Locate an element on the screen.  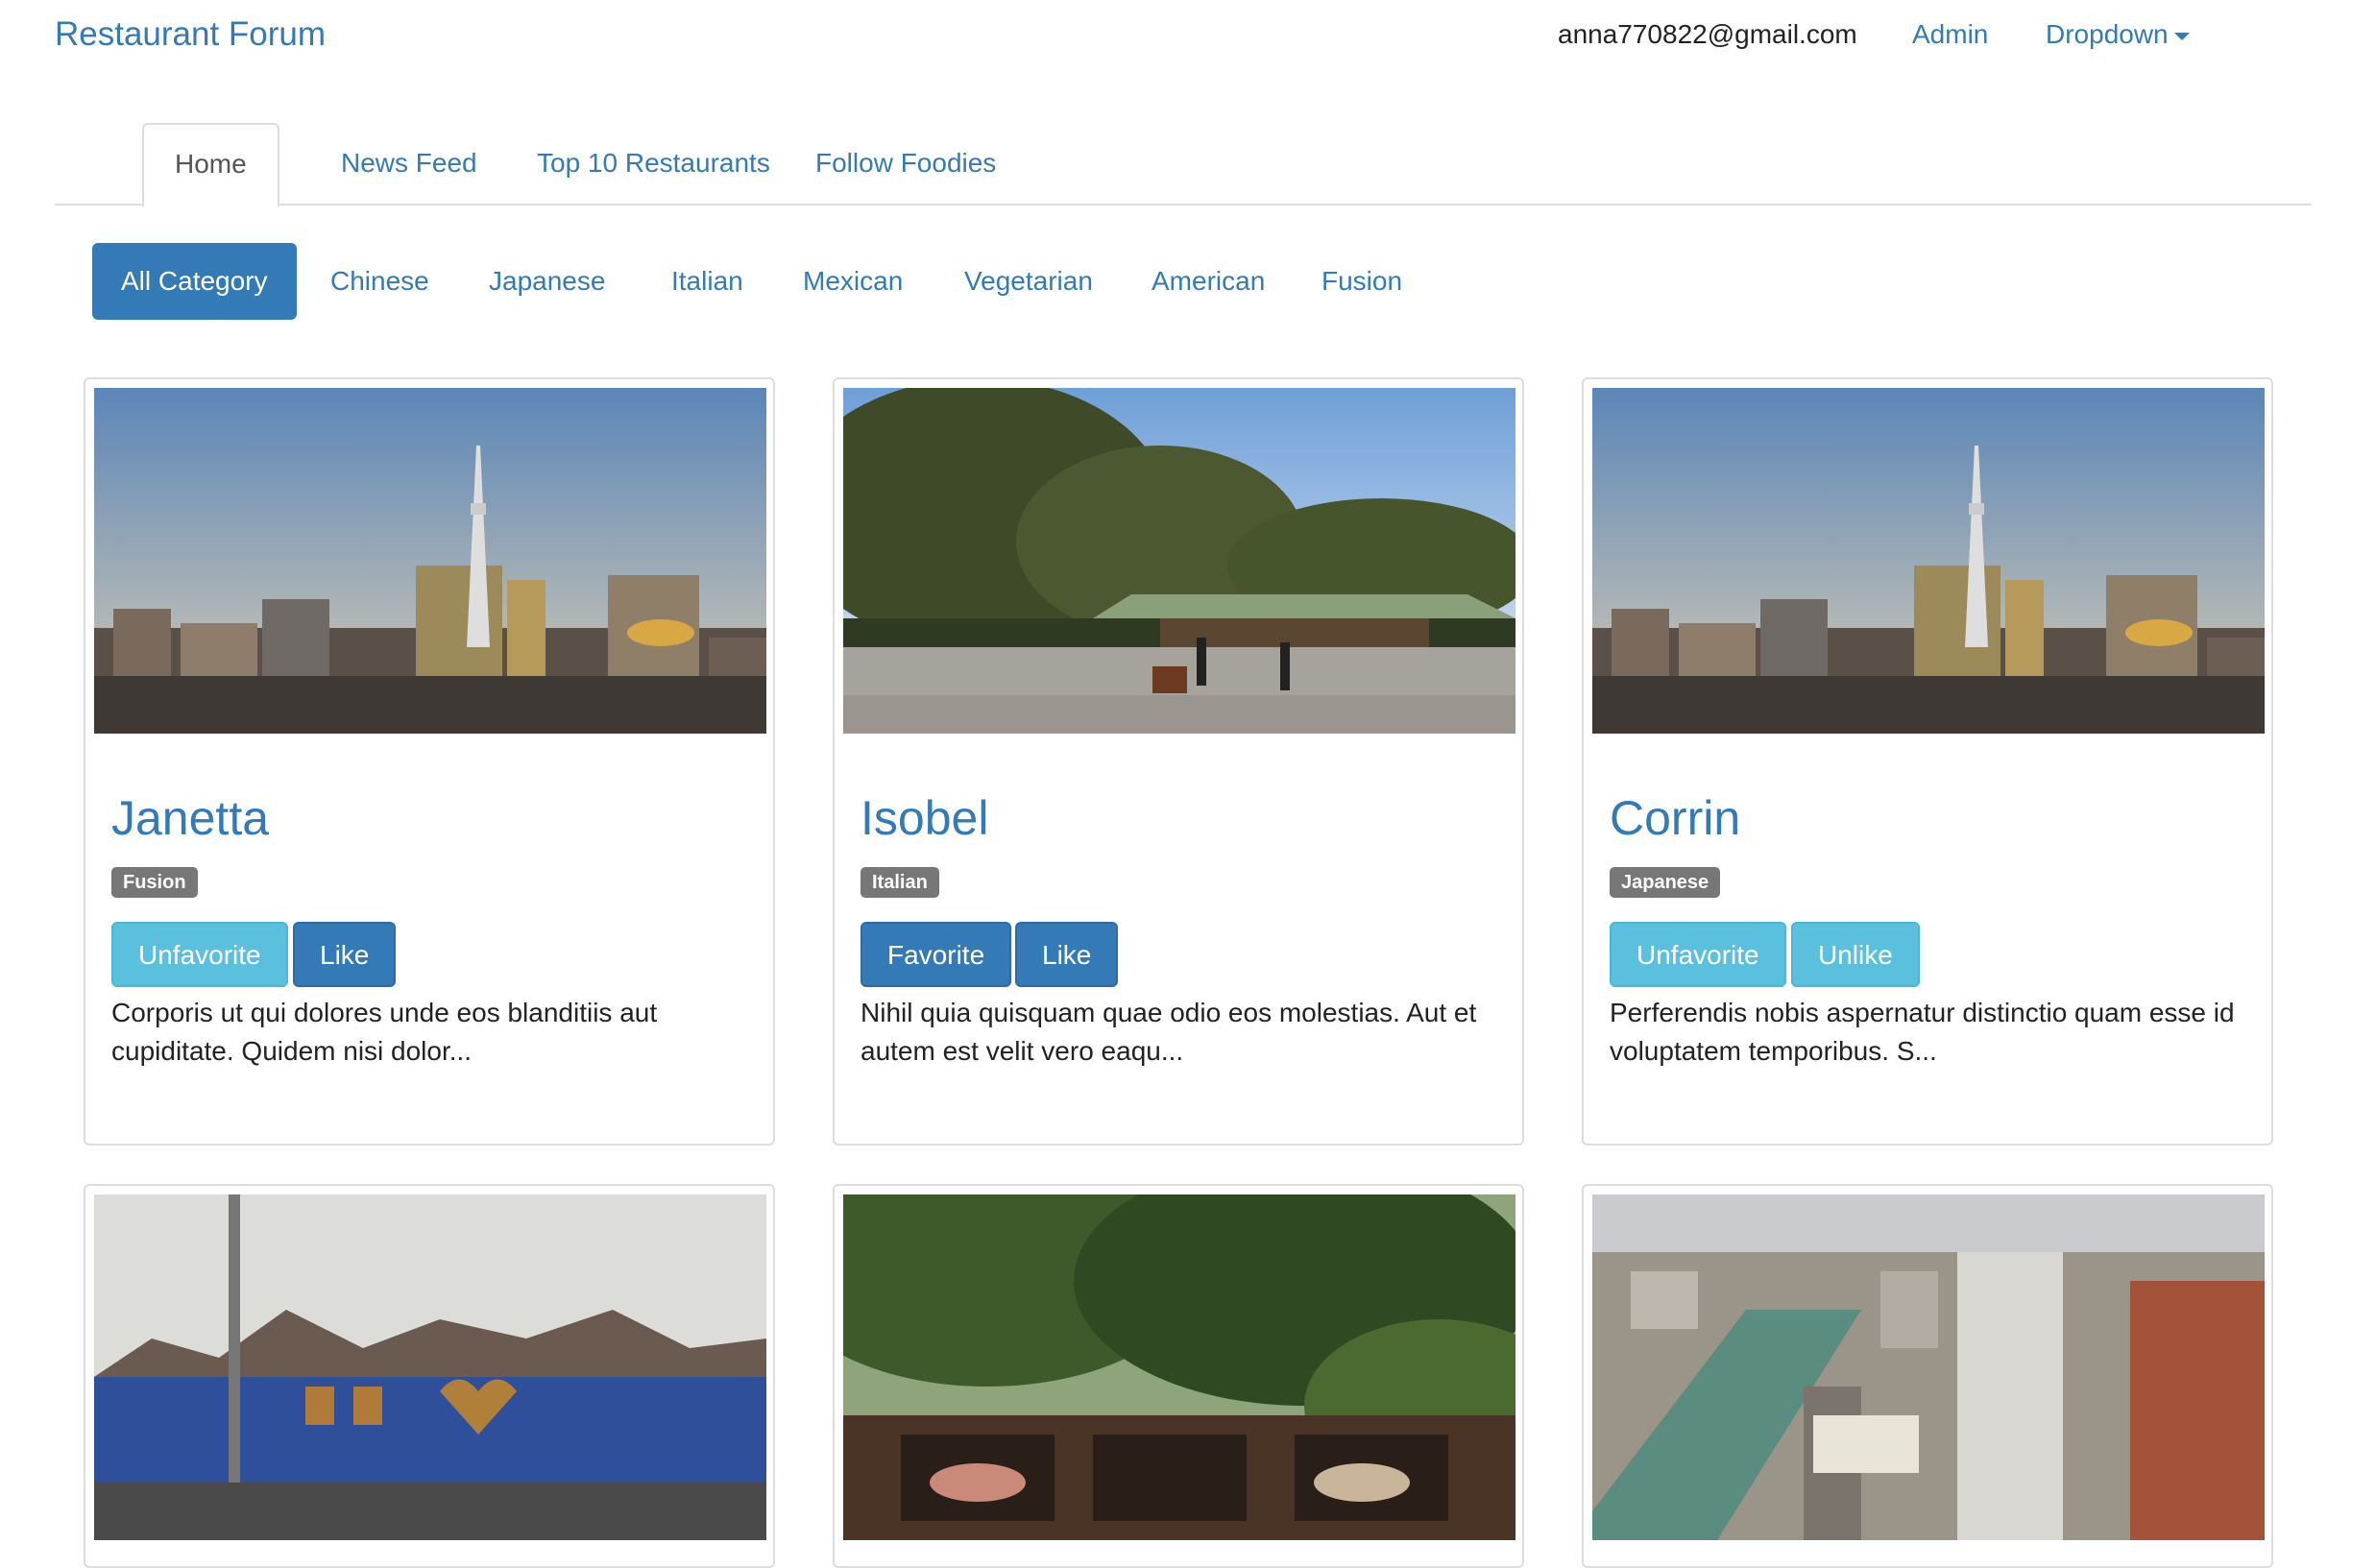
favorite-button: Favorite is located at coordinates (937, 954).